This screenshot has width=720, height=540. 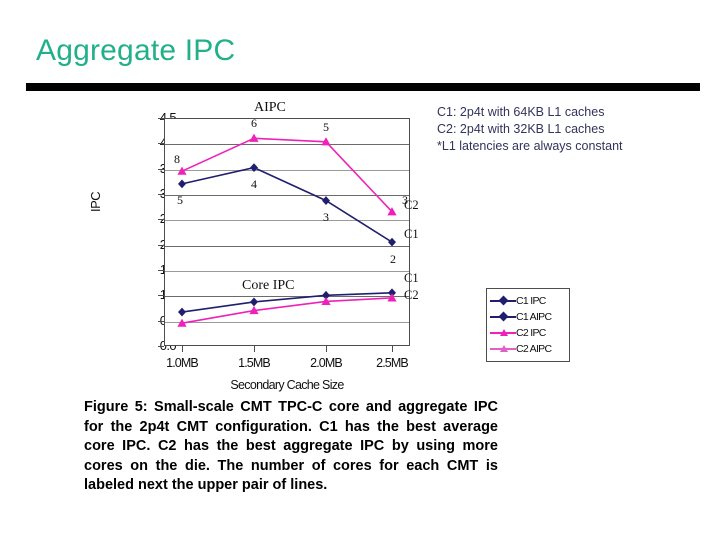 I want to click on core-count-label: 6, so click(x=254, y=123).